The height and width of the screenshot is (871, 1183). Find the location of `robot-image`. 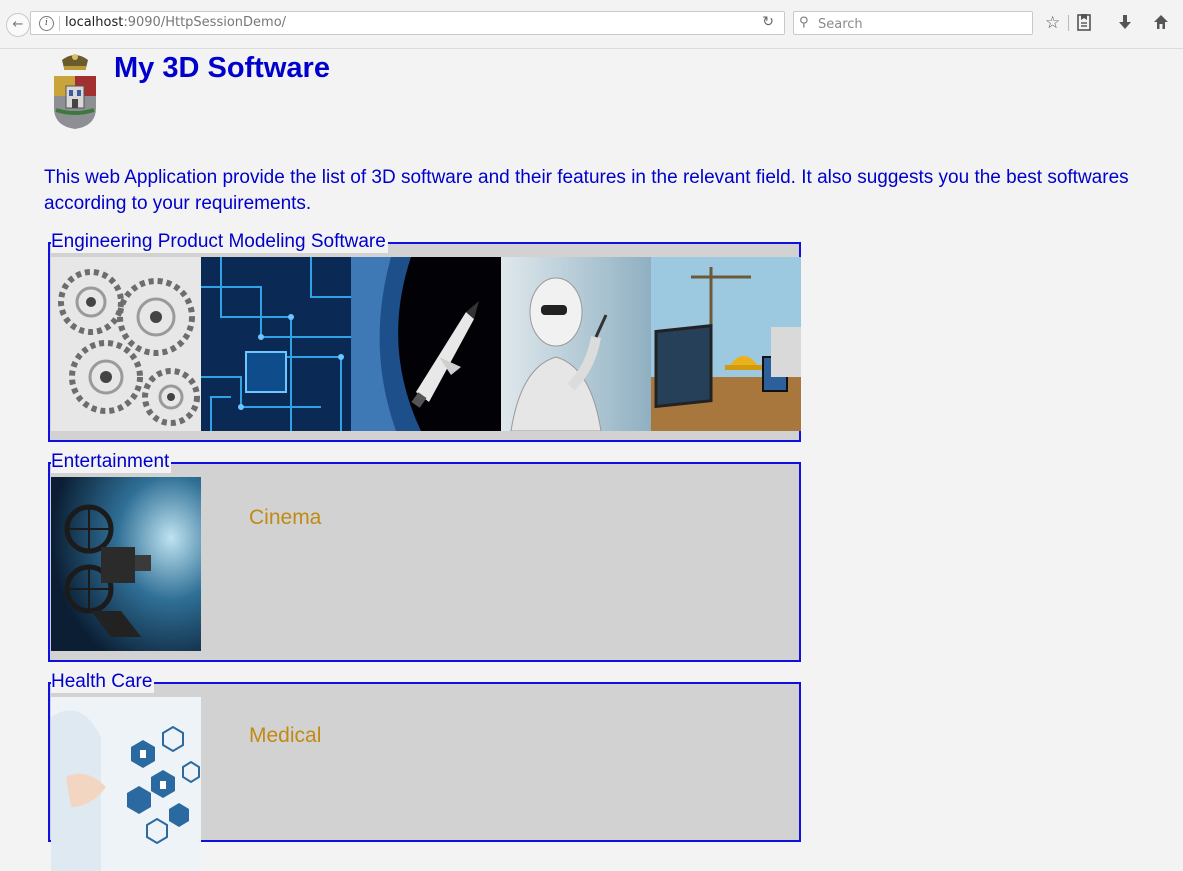

robot-image is located at coordinates (576, 344).